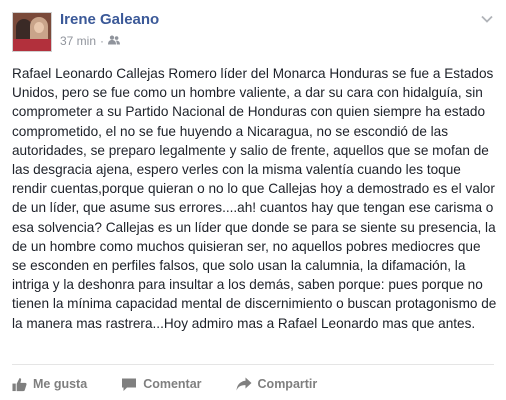 This screenshot has height=400, width=506. I want to click on like-button: Me gusta, so click(49, 384).